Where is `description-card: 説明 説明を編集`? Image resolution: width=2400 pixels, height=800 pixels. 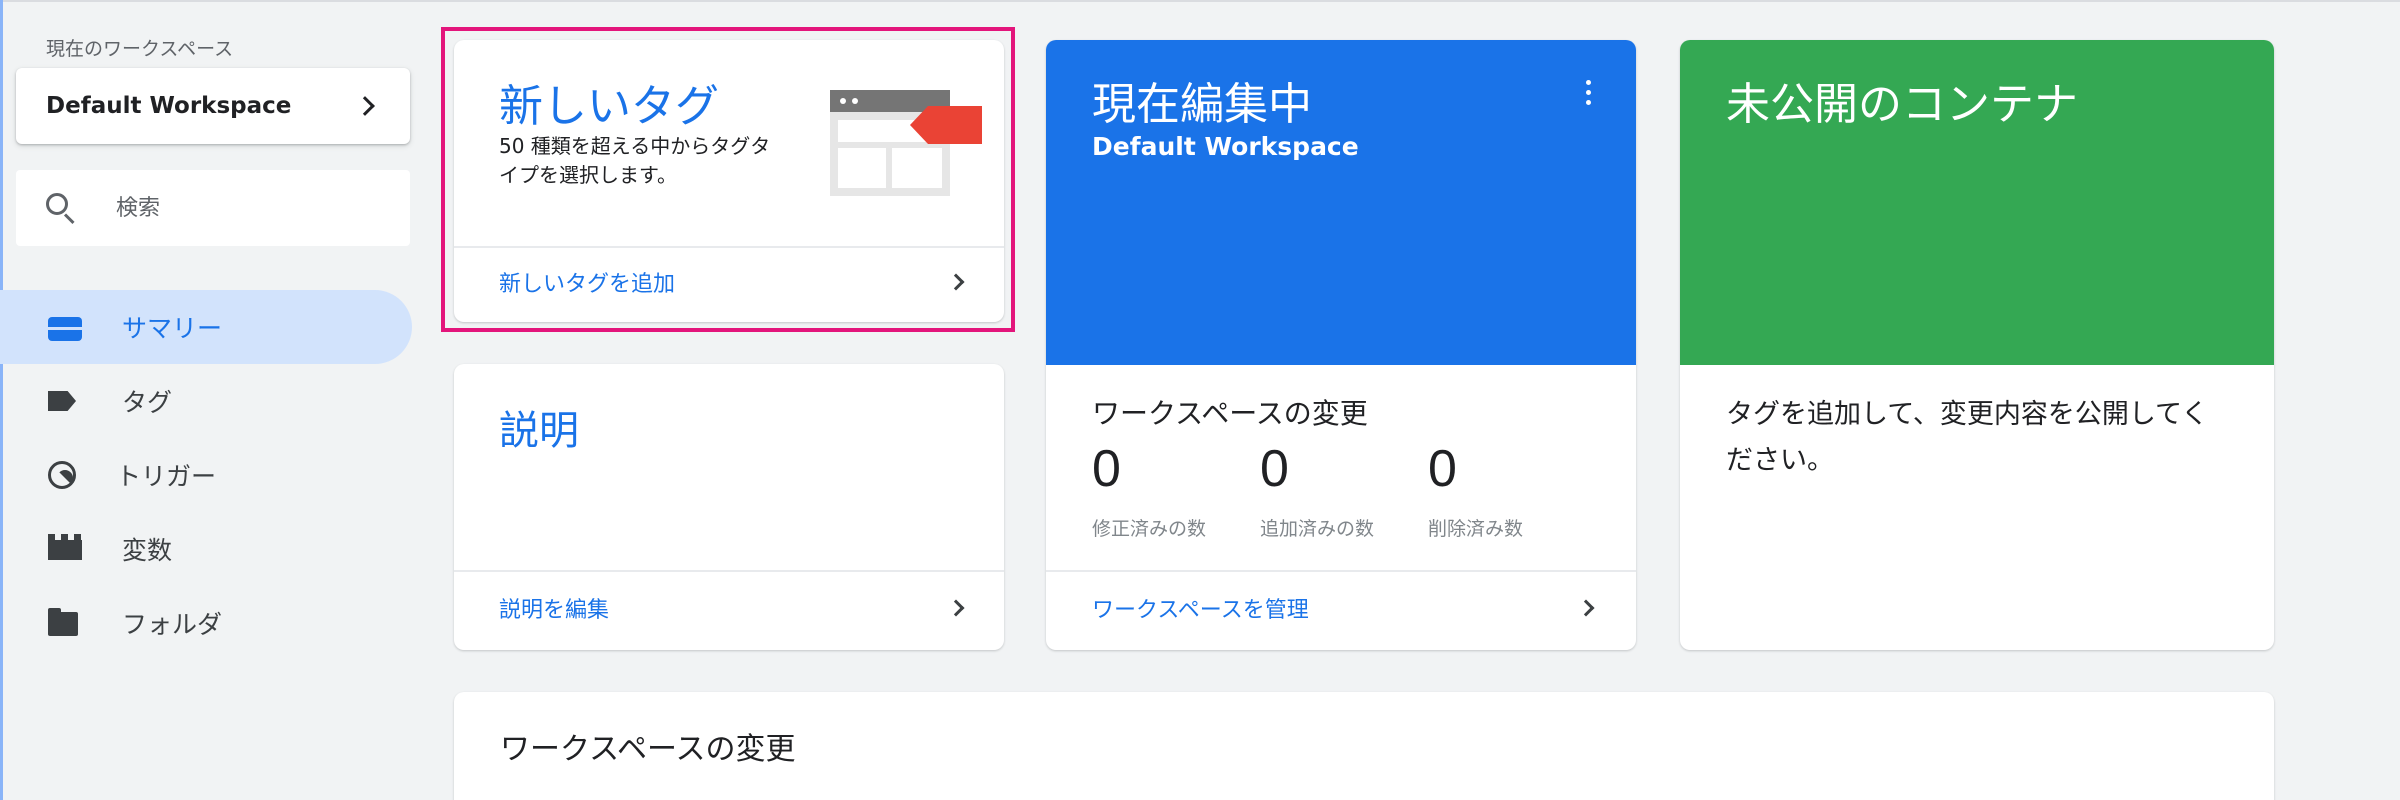 description-card: 説明 説明を編集 is located at coordinates (729, 507).